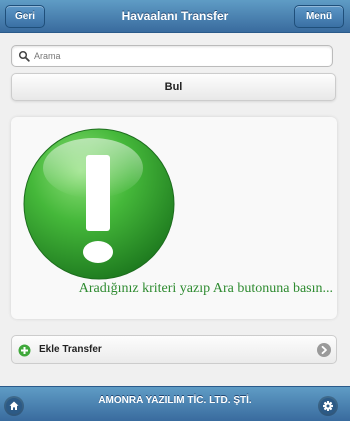 This screenshot has width=350, height=421. I want to click on header-bar: Geri Havaalanı Transfer Menü, so click(175, 16).